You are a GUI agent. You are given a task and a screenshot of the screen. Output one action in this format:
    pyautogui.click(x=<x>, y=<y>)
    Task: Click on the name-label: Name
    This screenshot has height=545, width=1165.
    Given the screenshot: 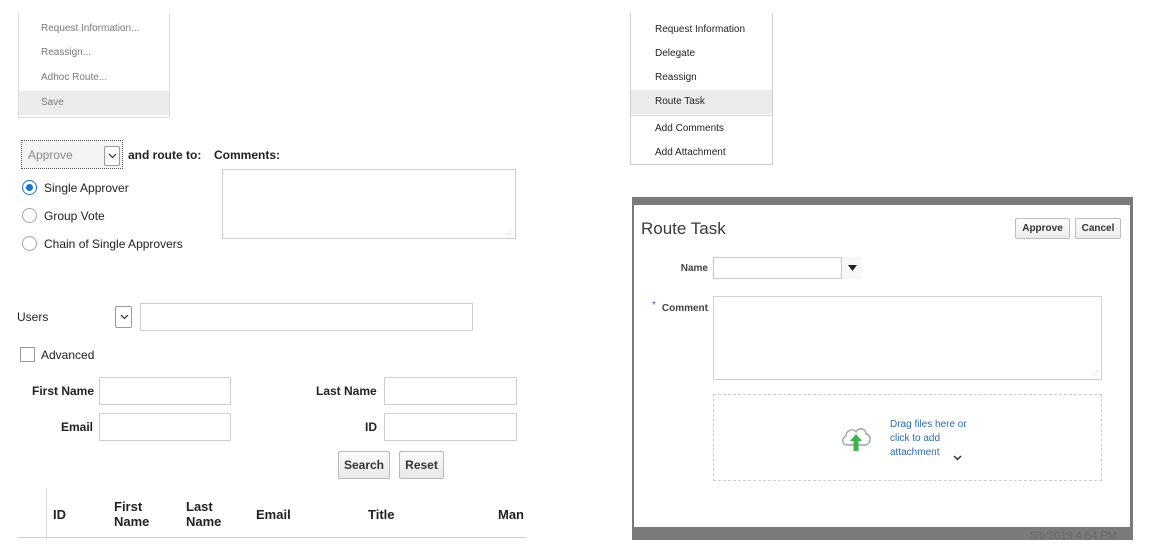 What is the action you would take?
    pyautogui.click(x=694, y=268)
    